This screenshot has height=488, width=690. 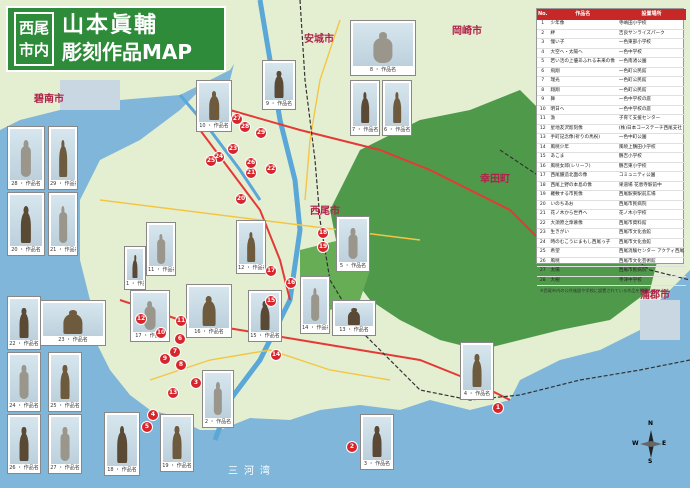 What do you see at coordinates (323, 233) in the screenshot?
I see `location-marker: 18` at bounding box center [323, 233].